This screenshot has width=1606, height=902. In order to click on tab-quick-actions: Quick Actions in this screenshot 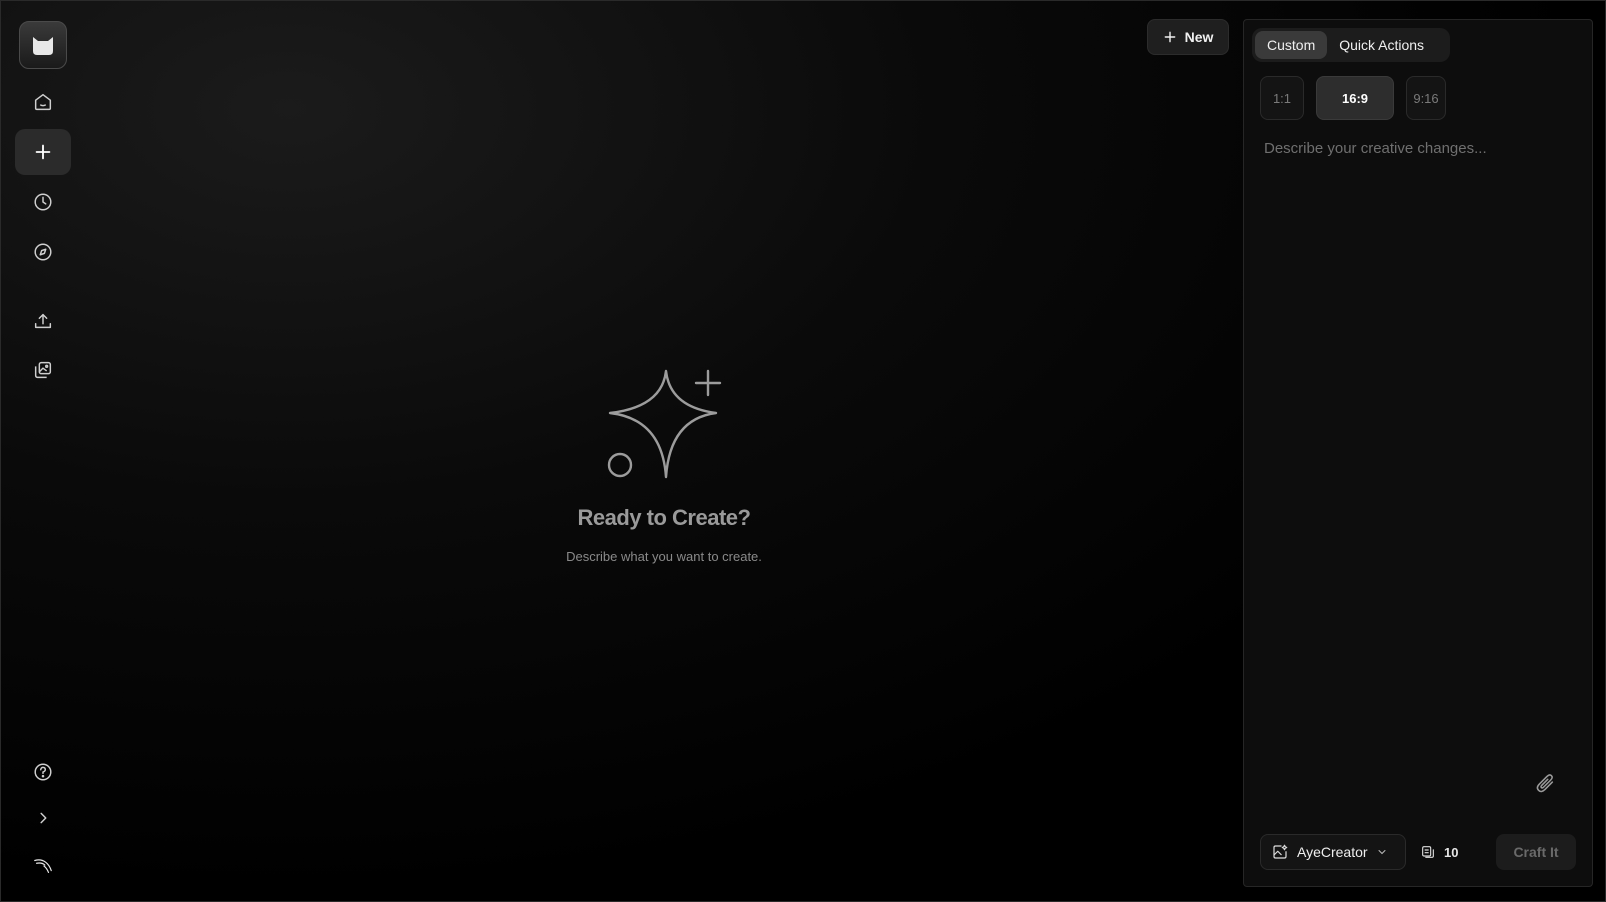, I will do `click(1381, 45)`.